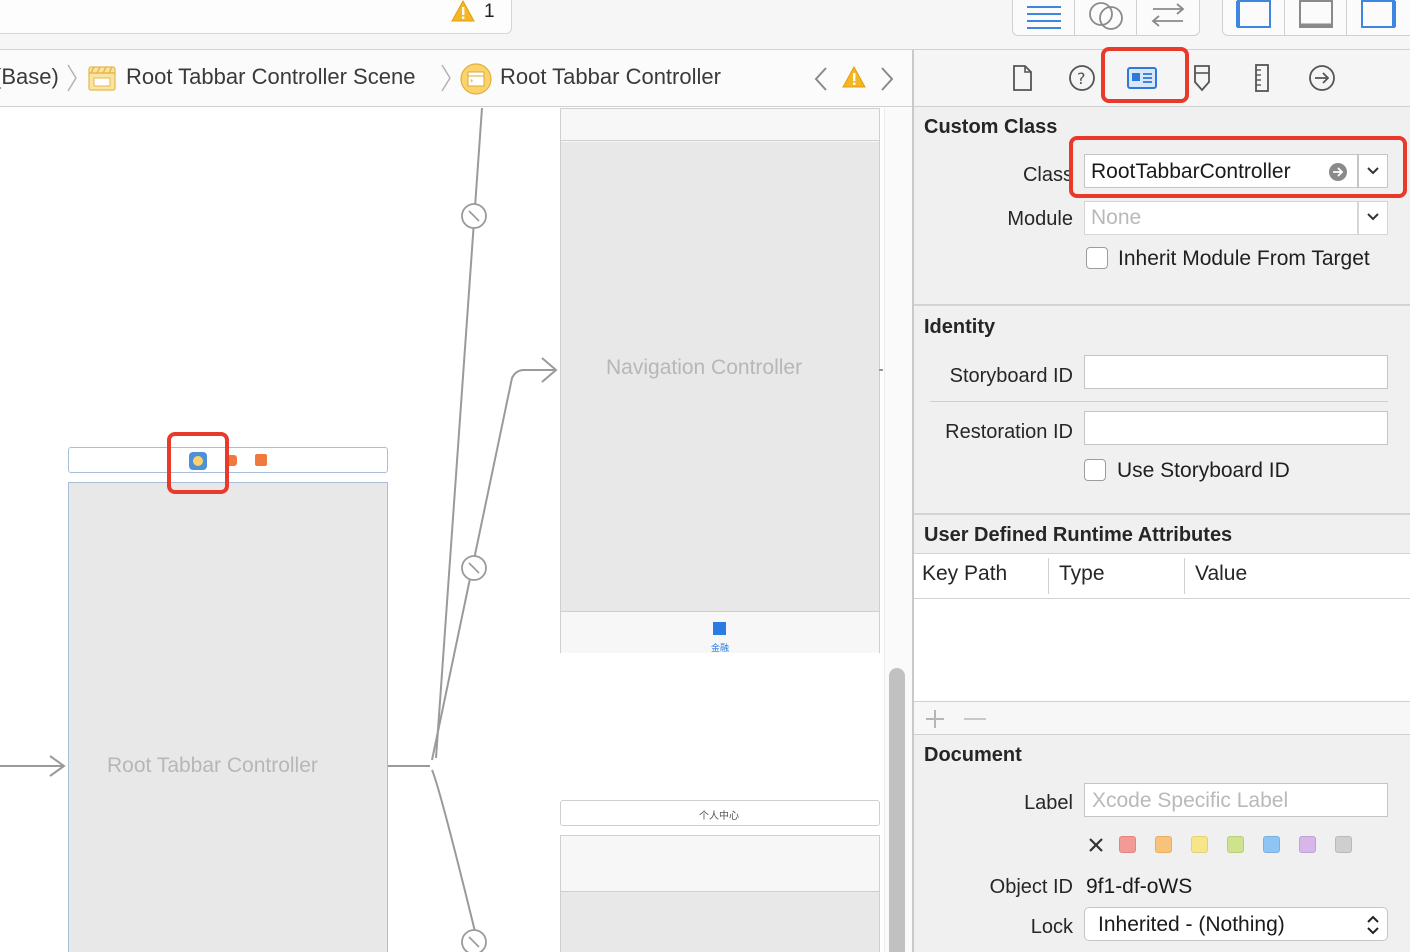  Describe the element at coordinates (1011, 376) in the screenshot. I see `storyboard-id-label: Storyboard ID` at that location.